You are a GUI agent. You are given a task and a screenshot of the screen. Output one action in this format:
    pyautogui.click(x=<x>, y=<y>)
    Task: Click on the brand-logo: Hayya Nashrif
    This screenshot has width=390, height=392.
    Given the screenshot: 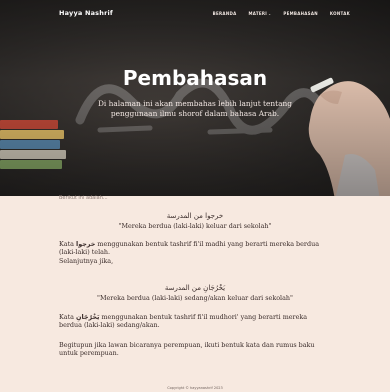 What is the action you would take?
    pyautogui.click(x=86, y=13)
    